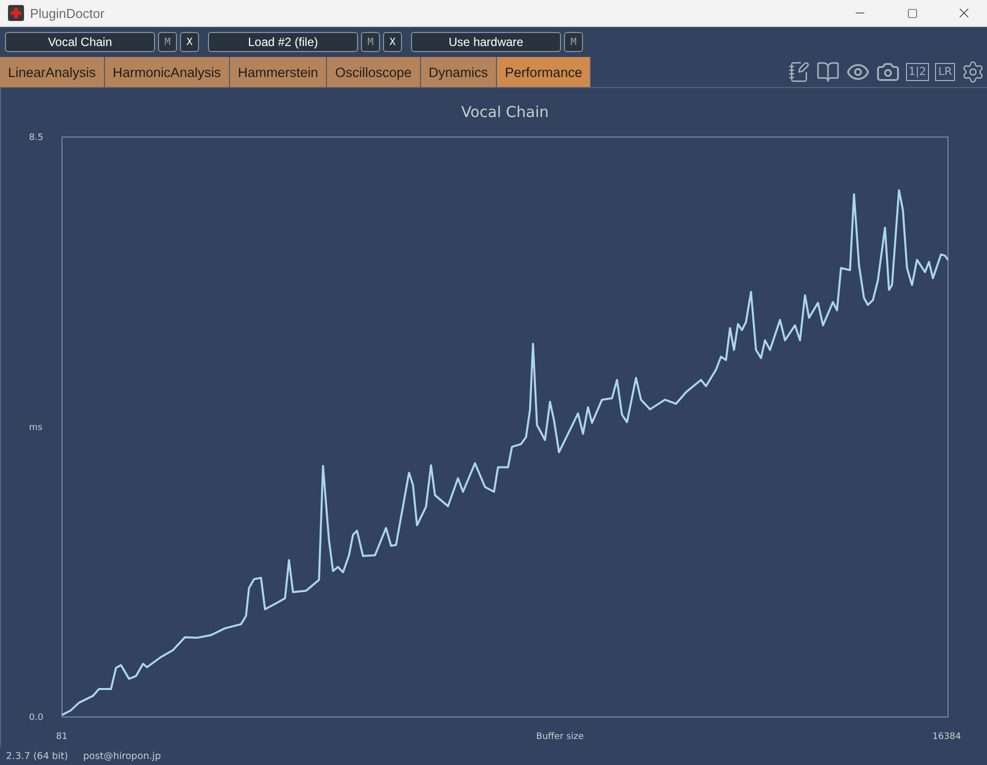  I want to click on view-toggle-button: LR, so click(945, 72).